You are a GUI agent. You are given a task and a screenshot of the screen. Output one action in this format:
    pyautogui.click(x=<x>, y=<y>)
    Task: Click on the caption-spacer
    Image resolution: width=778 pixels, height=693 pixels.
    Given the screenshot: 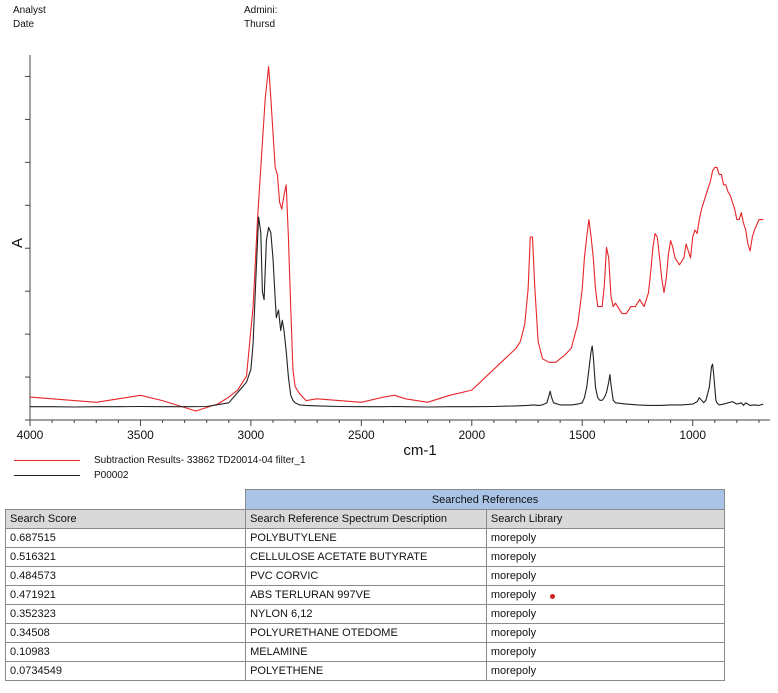 What is the action you would take?
    pyautogui.click(x=125, y=499)
    